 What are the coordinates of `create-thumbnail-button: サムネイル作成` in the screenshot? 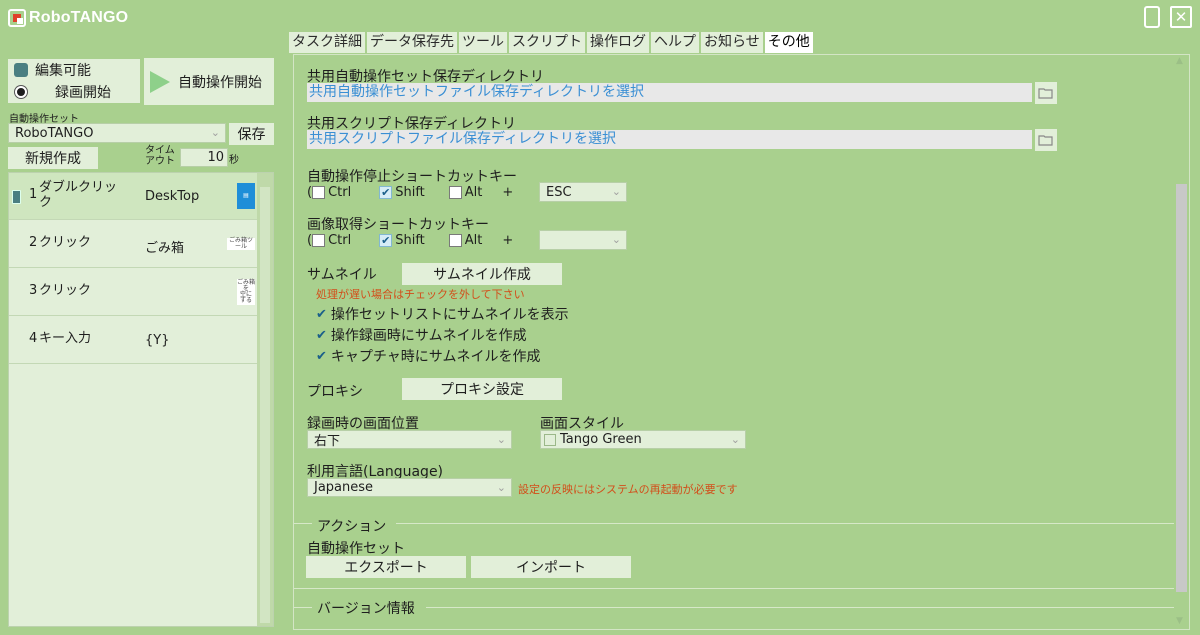 It's located at (482, 274).